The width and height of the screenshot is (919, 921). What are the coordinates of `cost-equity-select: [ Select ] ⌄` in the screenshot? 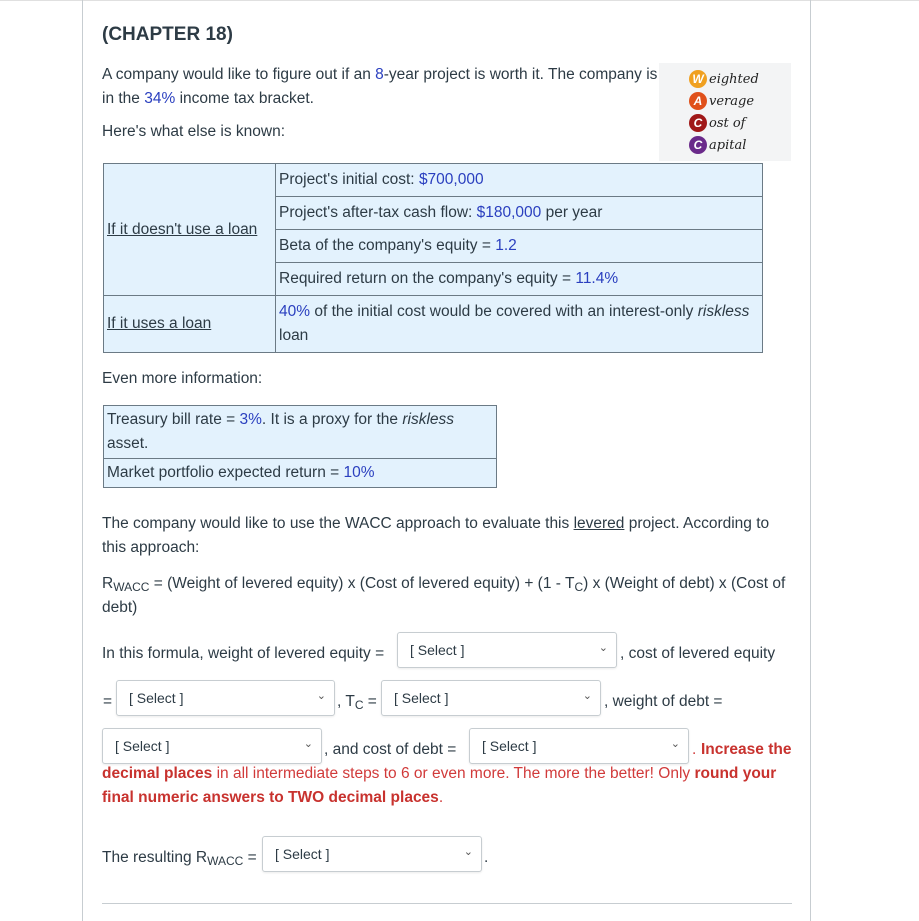 It's located at (225, 698).